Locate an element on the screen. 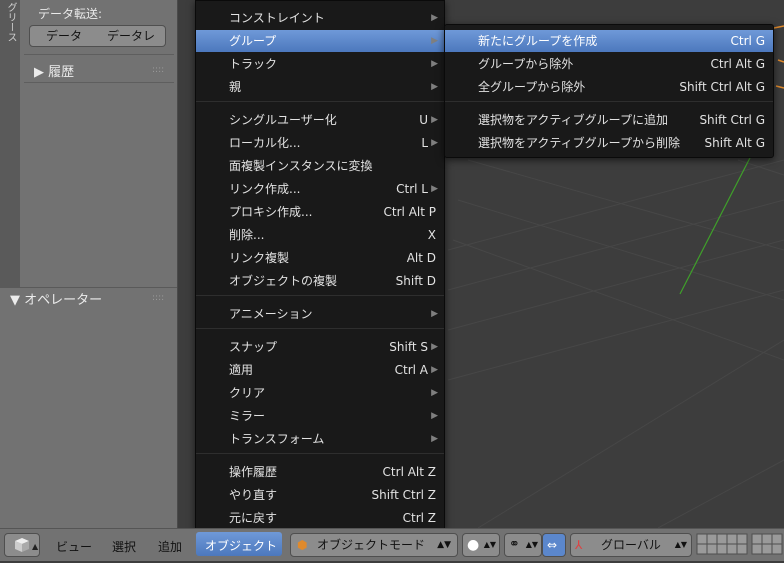  menu-item-label: クリア is located at coordinates (247, 393).